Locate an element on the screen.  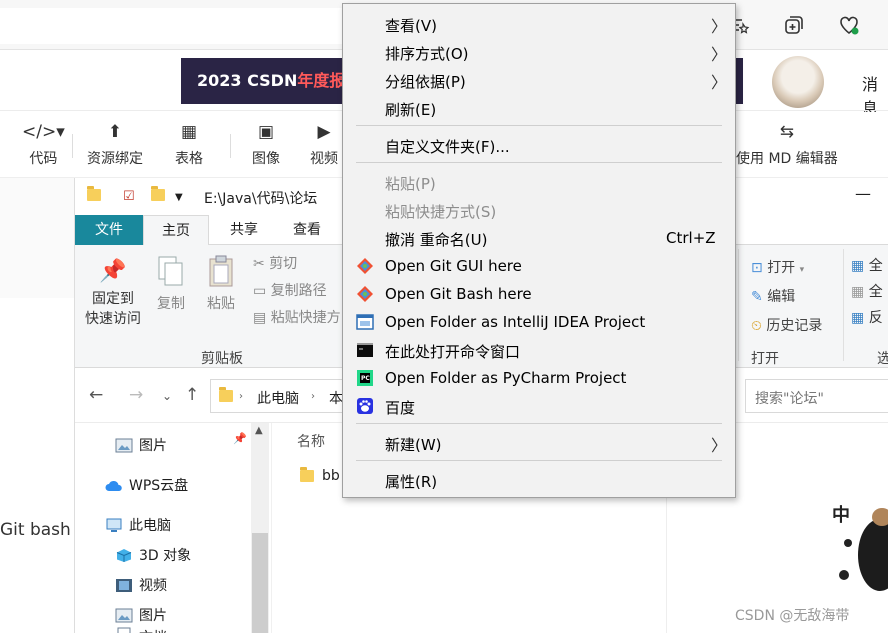
breadcrumb-drive: 本 is located at coordinates (336, 398).